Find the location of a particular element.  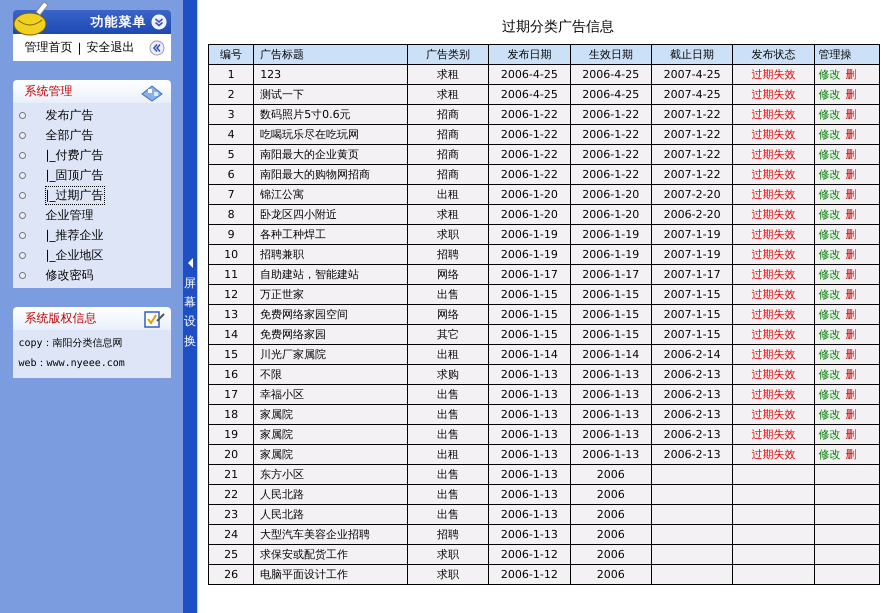

menu-title: 功能菜单 is located at coordinates (118, 22).